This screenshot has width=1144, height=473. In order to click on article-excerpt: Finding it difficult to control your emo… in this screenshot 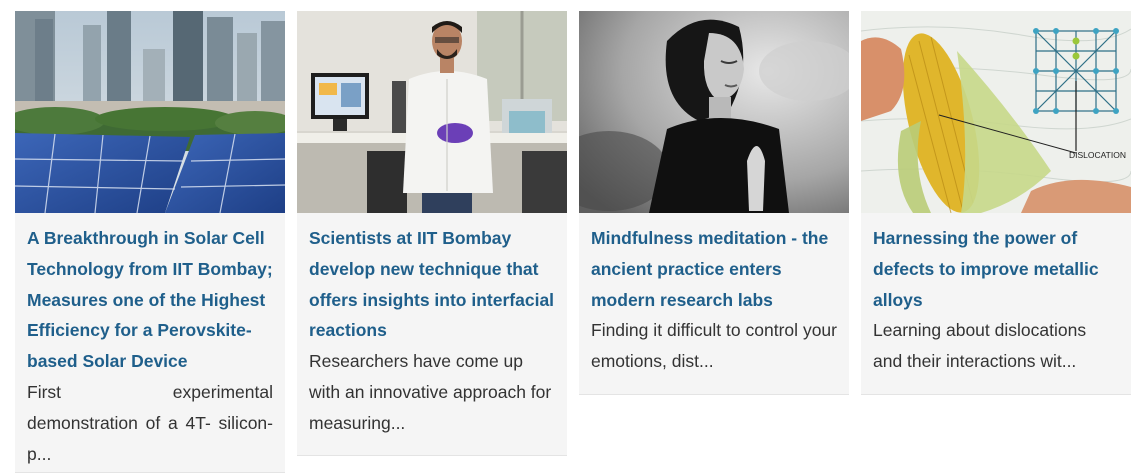, I will do `click(714, 346)`.